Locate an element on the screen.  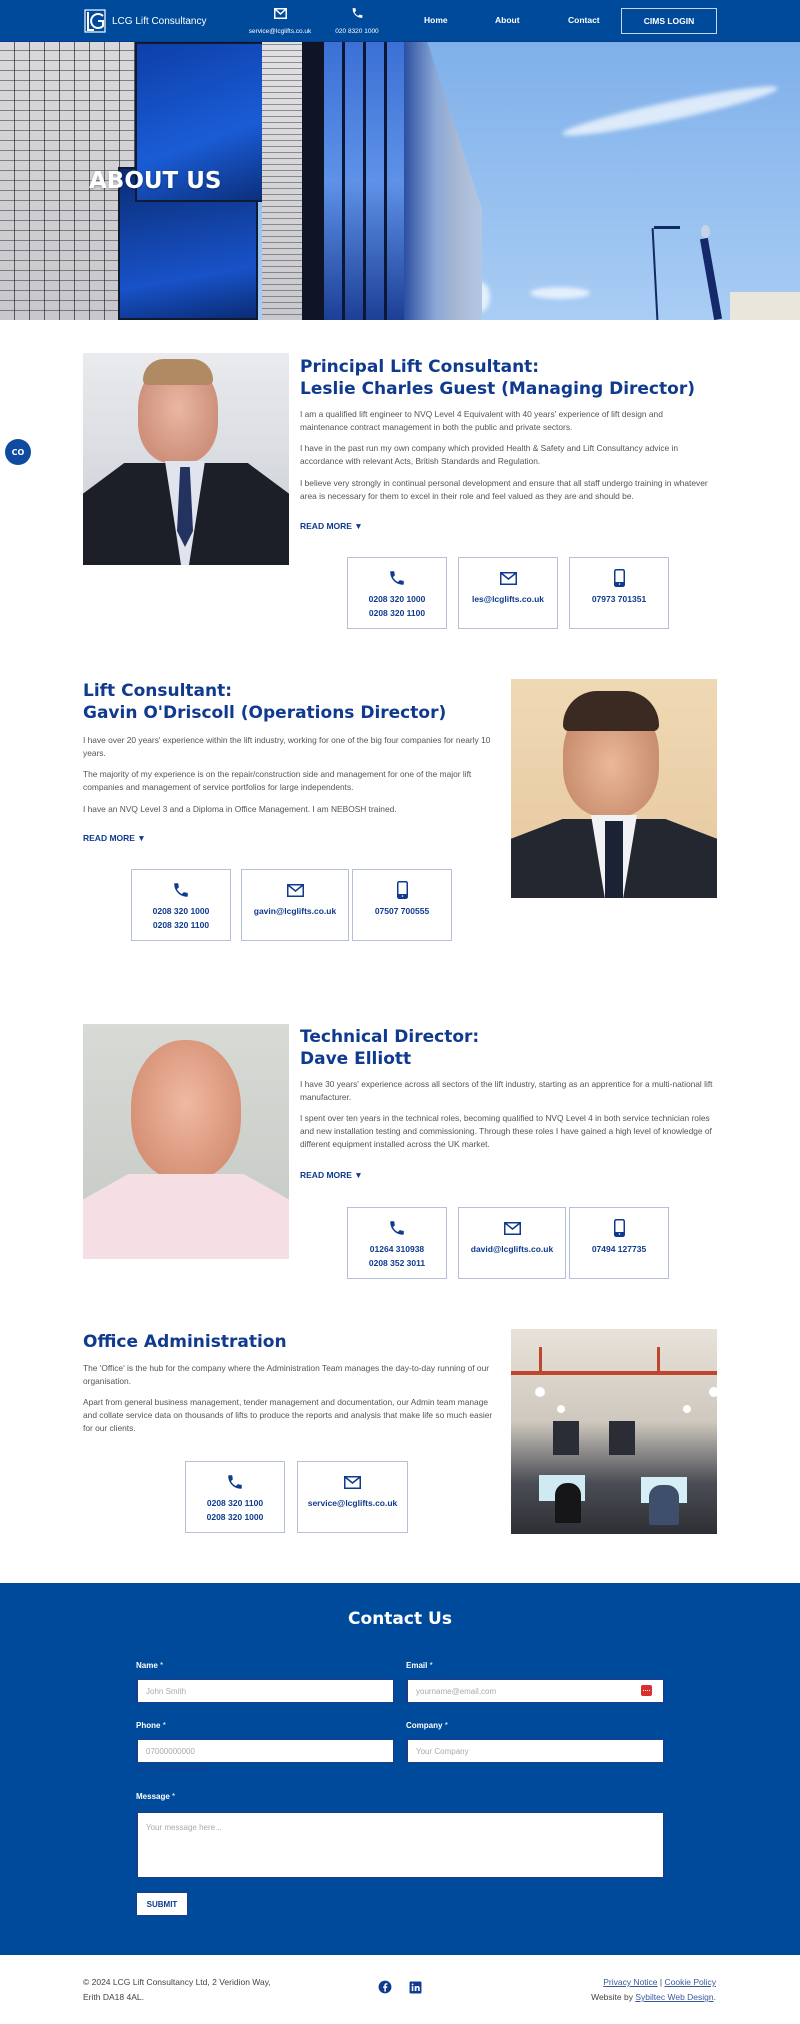
password-manager-icon is located at coordinates (646, 1690).